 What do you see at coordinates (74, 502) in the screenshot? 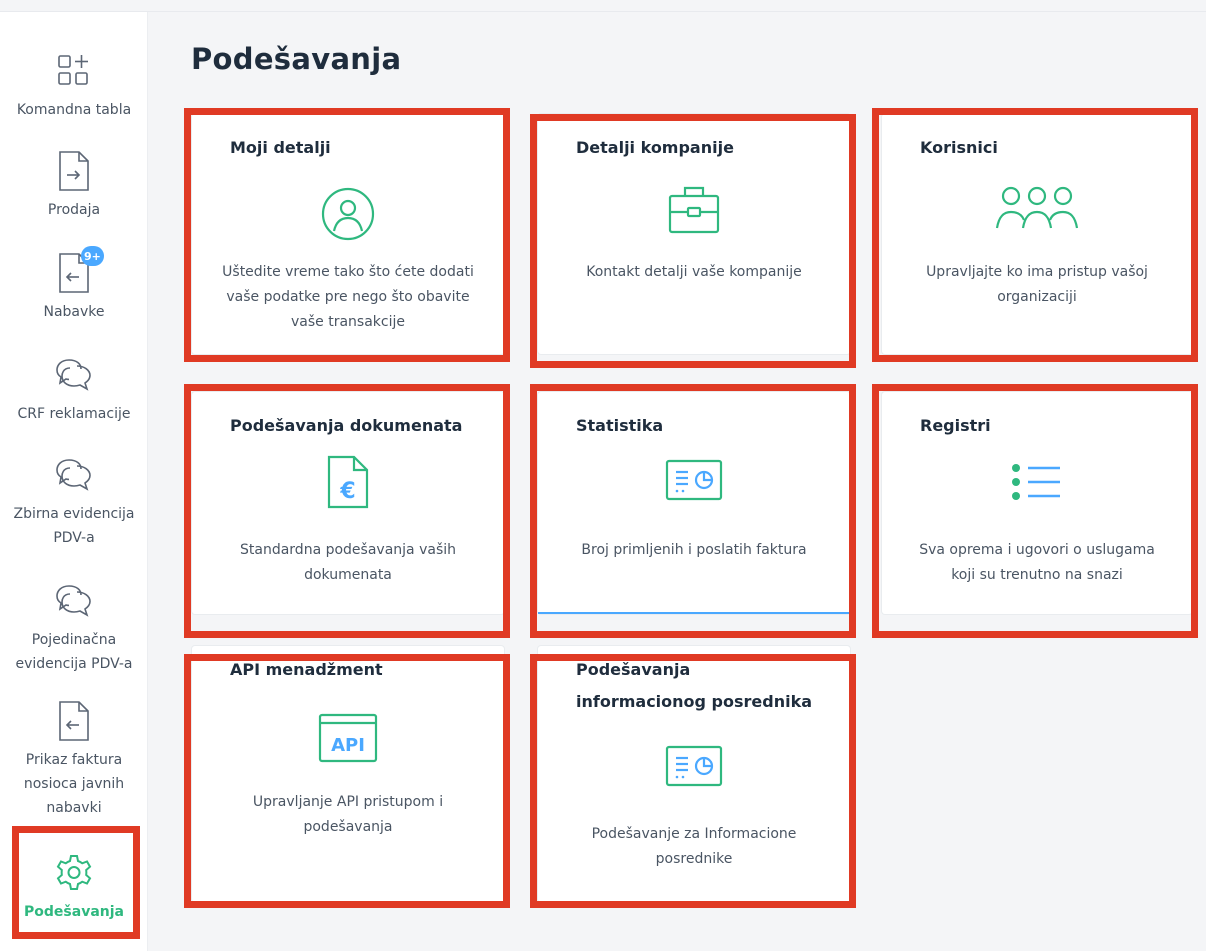
I see `sidebar-item-zbirna-evidencija: Zbirna evidencija PDV-a` at bounding box center [74, 502].